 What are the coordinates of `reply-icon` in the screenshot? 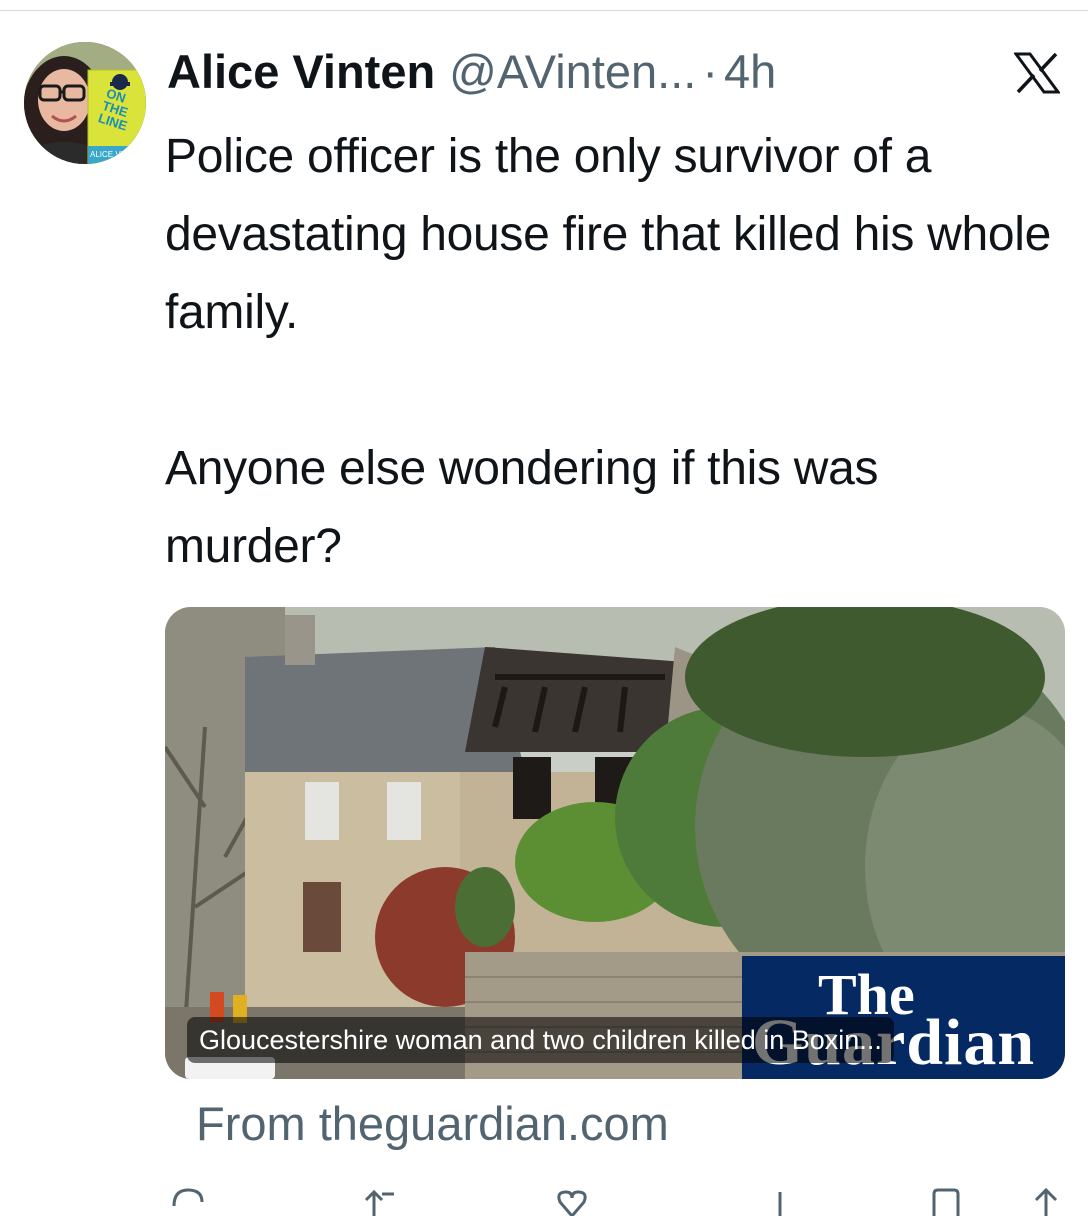 It's located at (188, 1201).